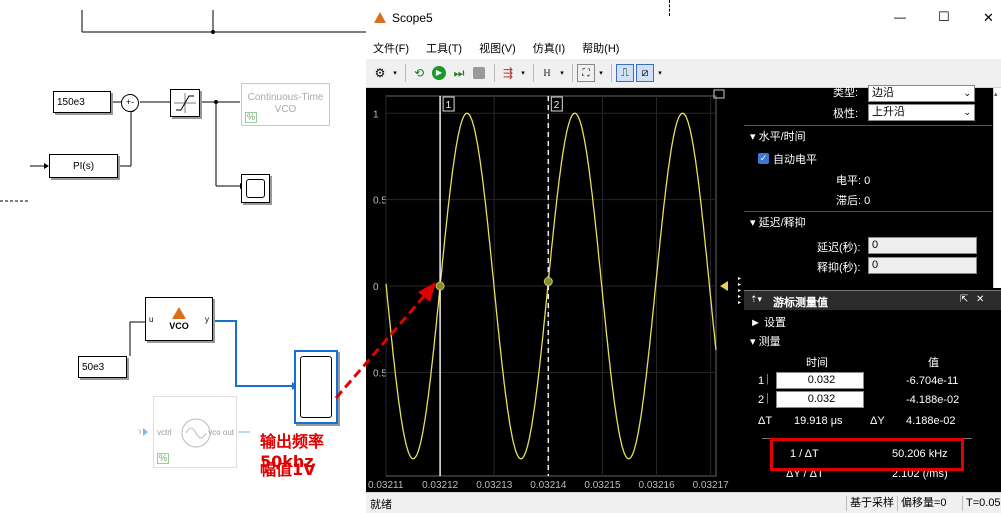  Describe the element at coordinates (547, 73) in the screenshot. I see `zoom-icon: ℍ` at that location.